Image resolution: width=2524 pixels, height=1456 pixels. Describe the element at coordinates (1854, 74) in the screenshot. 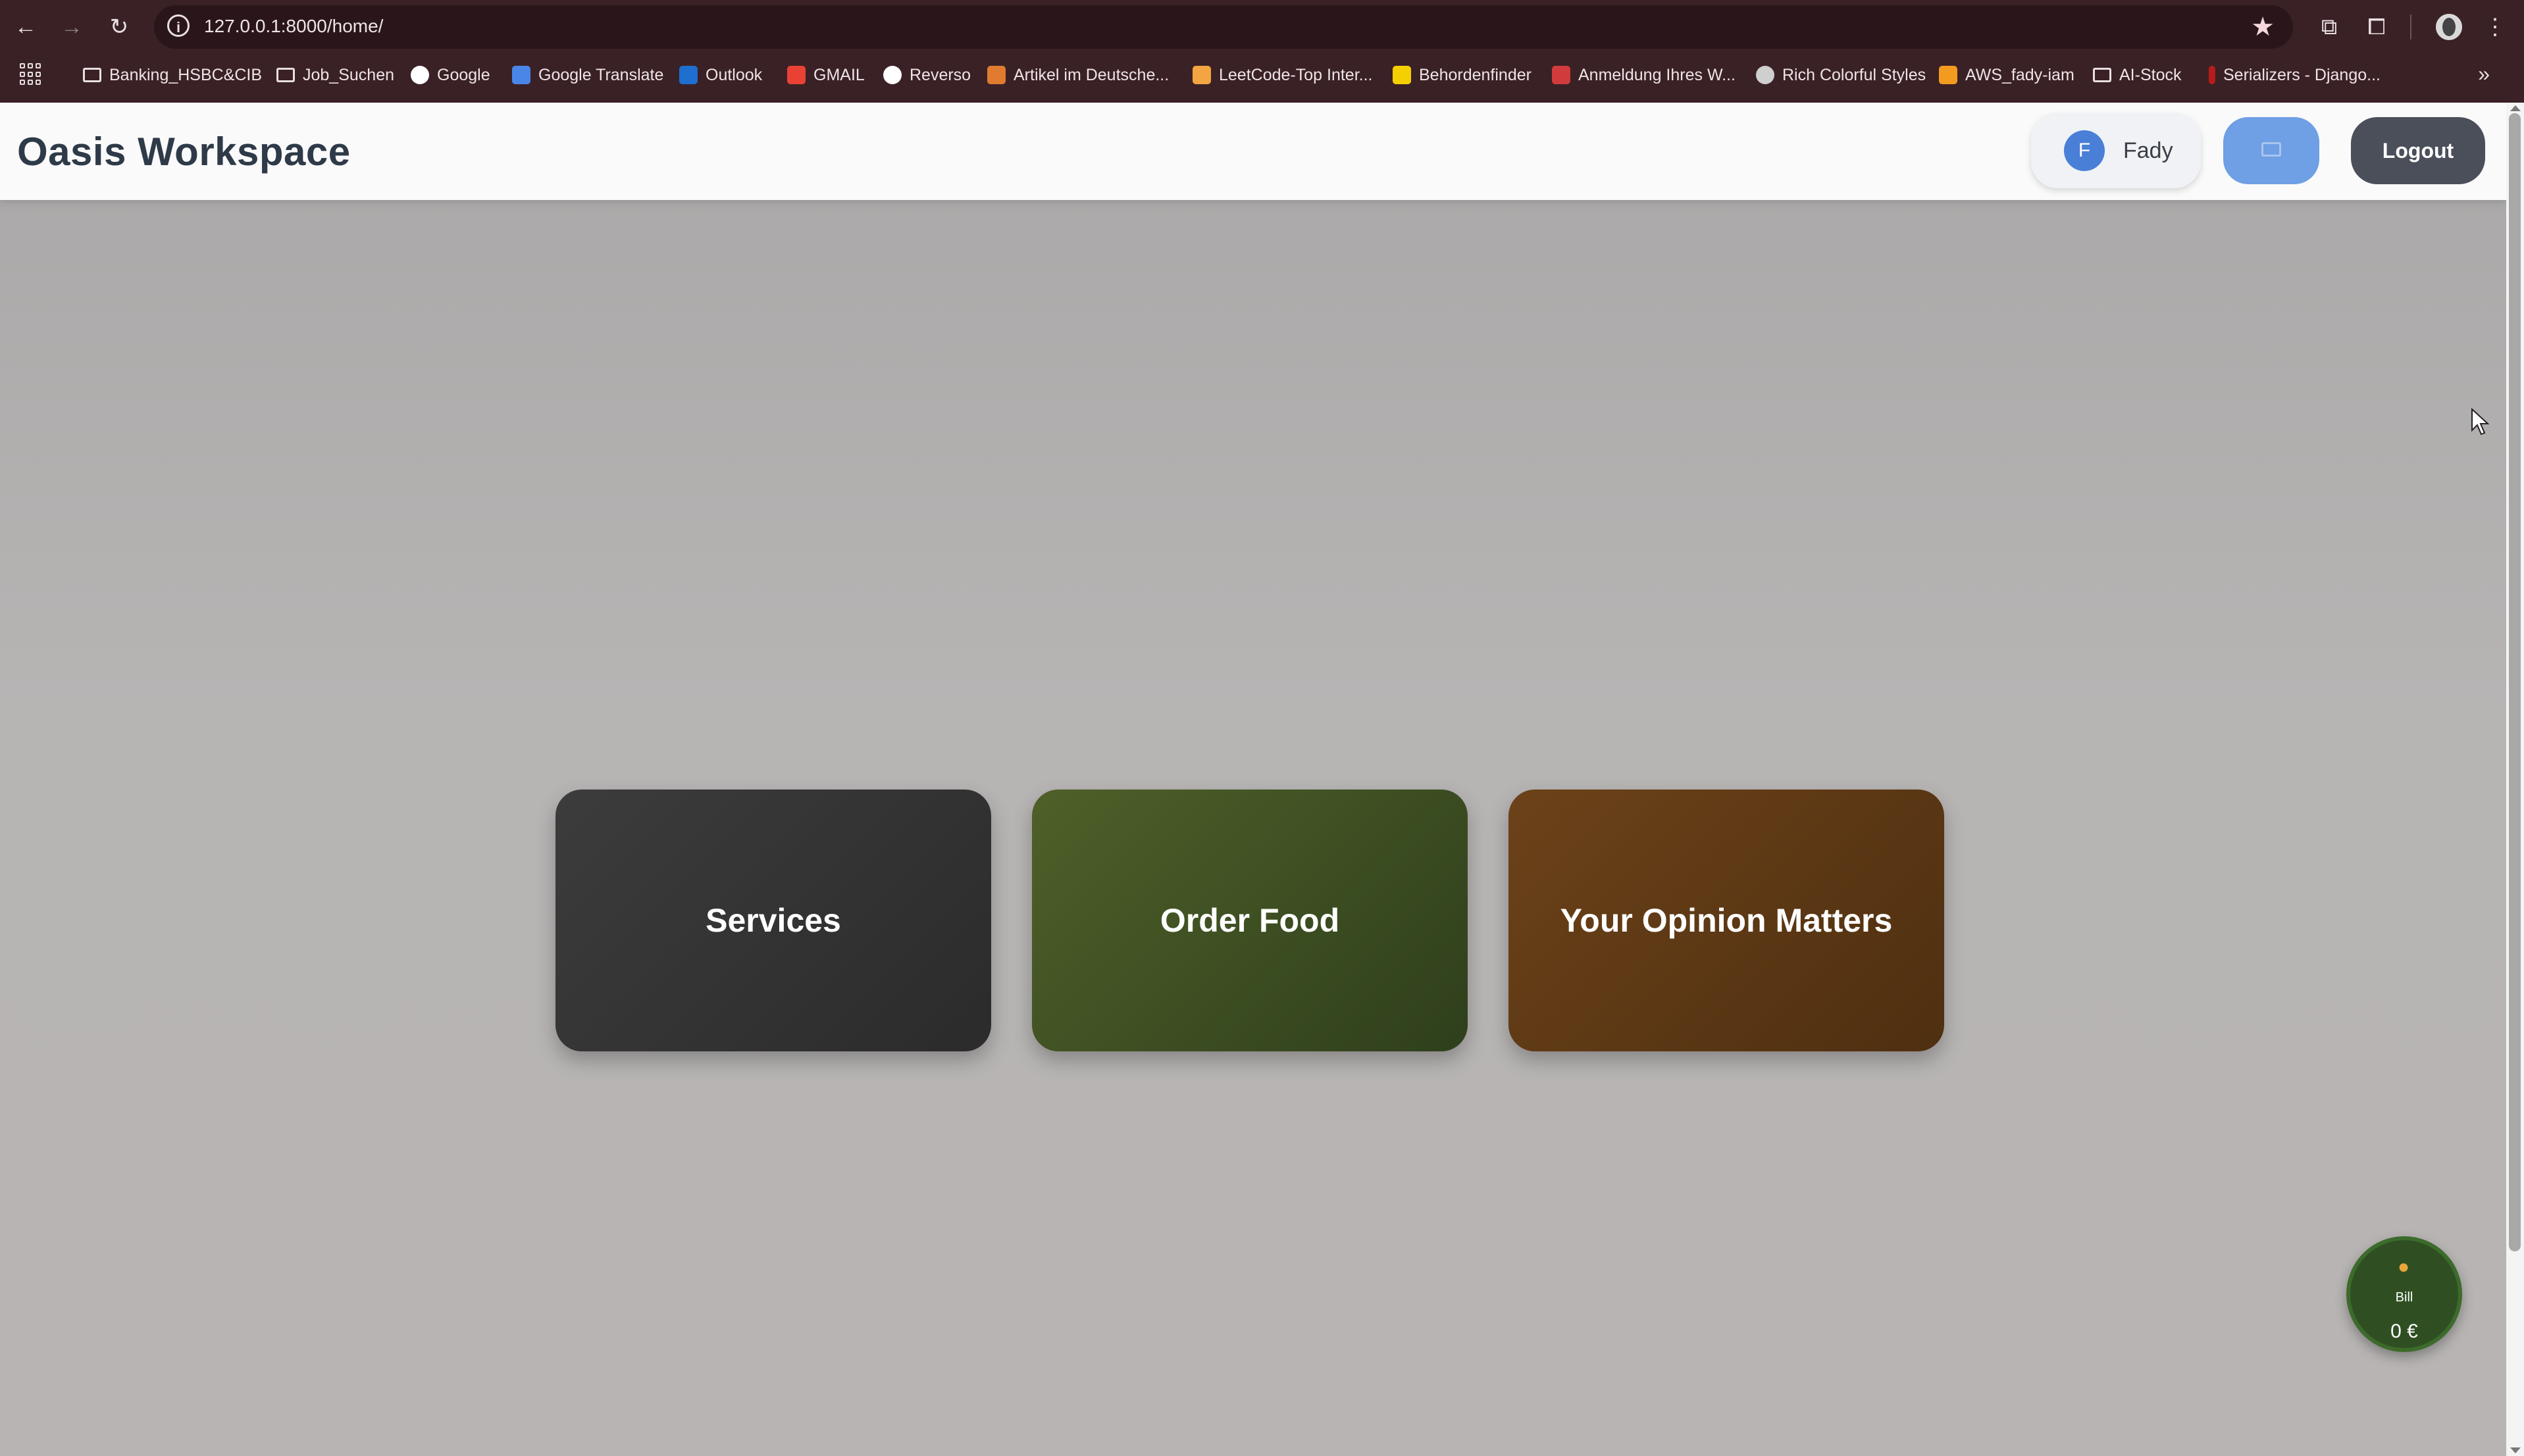

I see `bookmark-label: Rich Colorful Styles` at that location.